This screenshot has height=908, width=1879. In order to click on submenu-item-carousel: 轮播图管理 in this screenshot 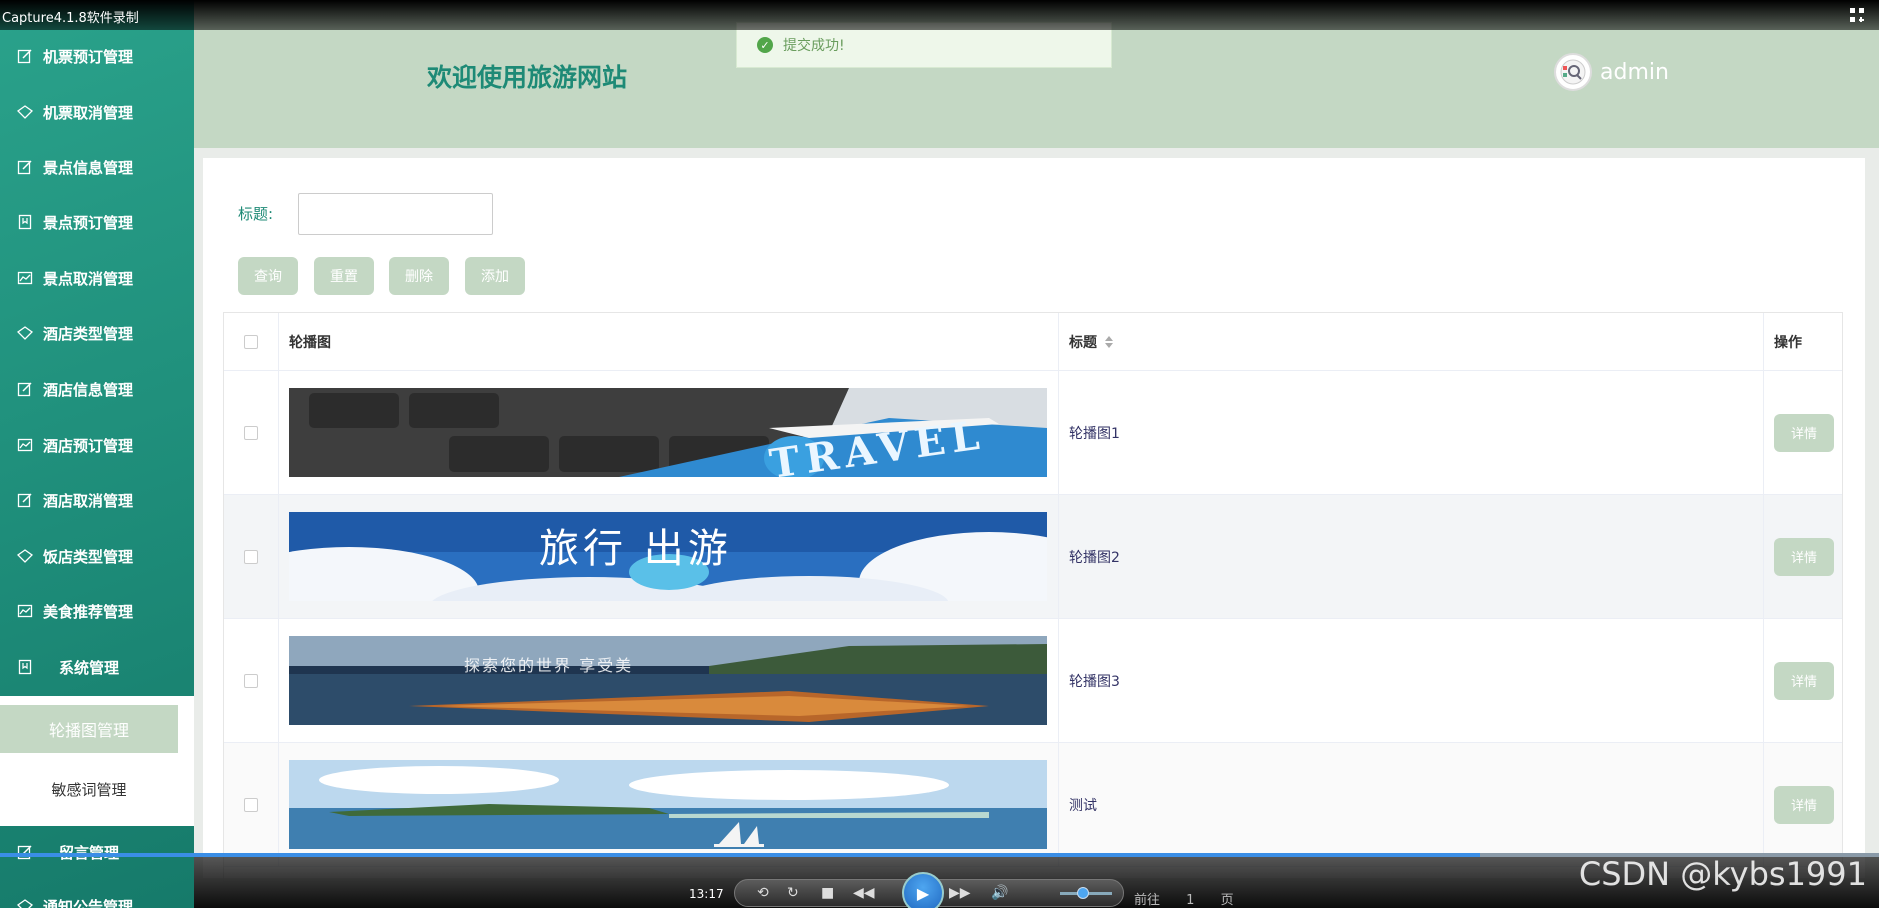, I will do `click(89, 729)`.